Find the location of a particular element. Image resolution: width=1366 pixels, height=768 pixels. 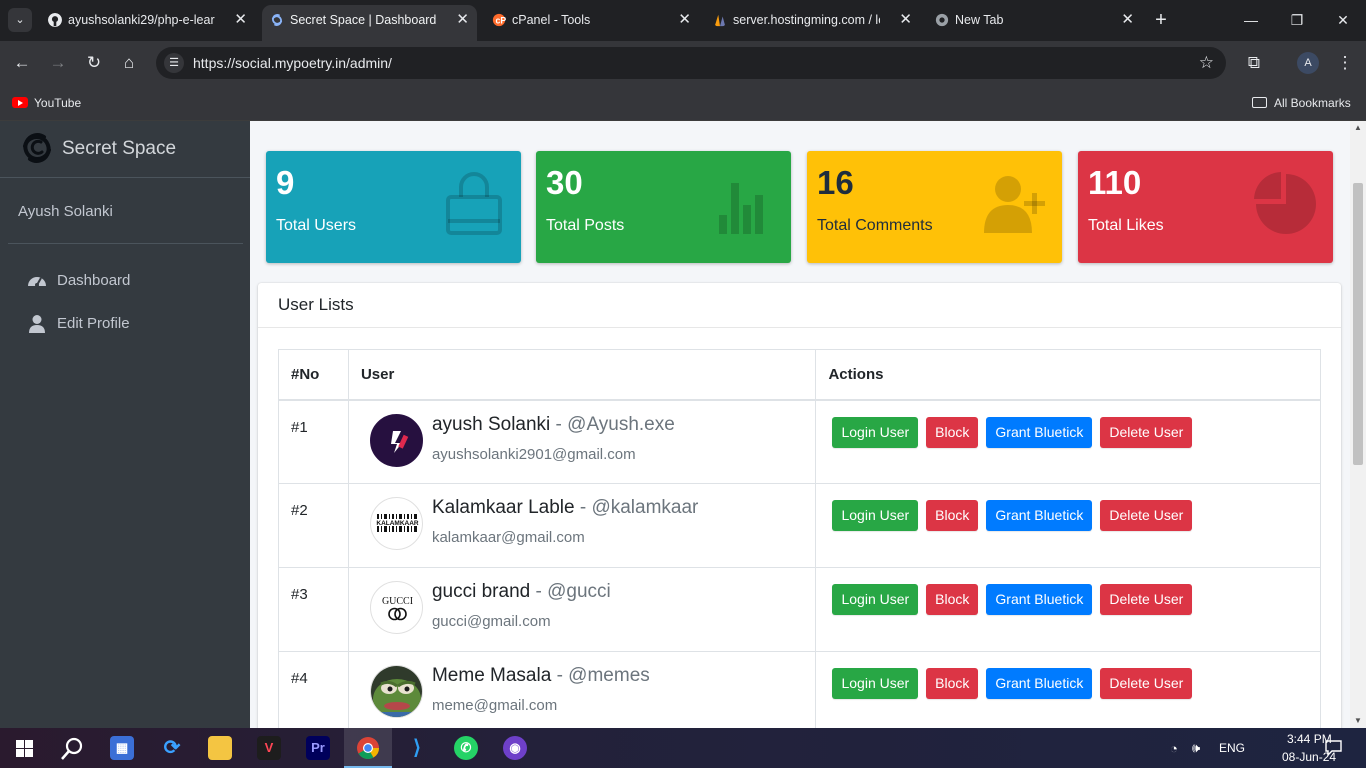

bookmark-youtube: YouTube is located at coordinates (46, 103).